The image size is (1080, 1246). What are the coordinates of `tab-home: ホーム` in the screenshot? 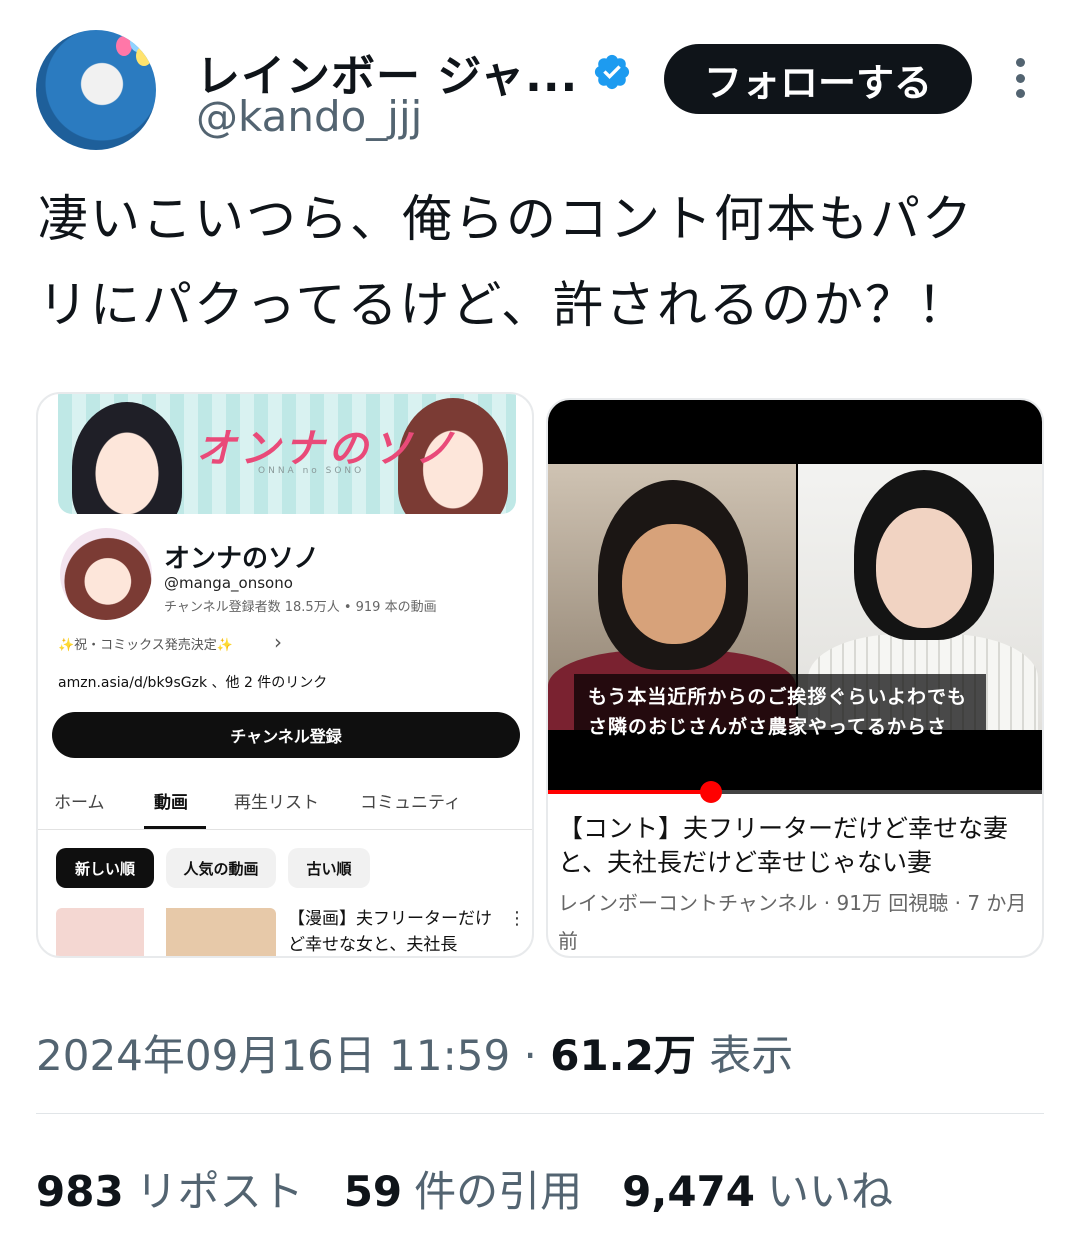 It's located at (79, 803).